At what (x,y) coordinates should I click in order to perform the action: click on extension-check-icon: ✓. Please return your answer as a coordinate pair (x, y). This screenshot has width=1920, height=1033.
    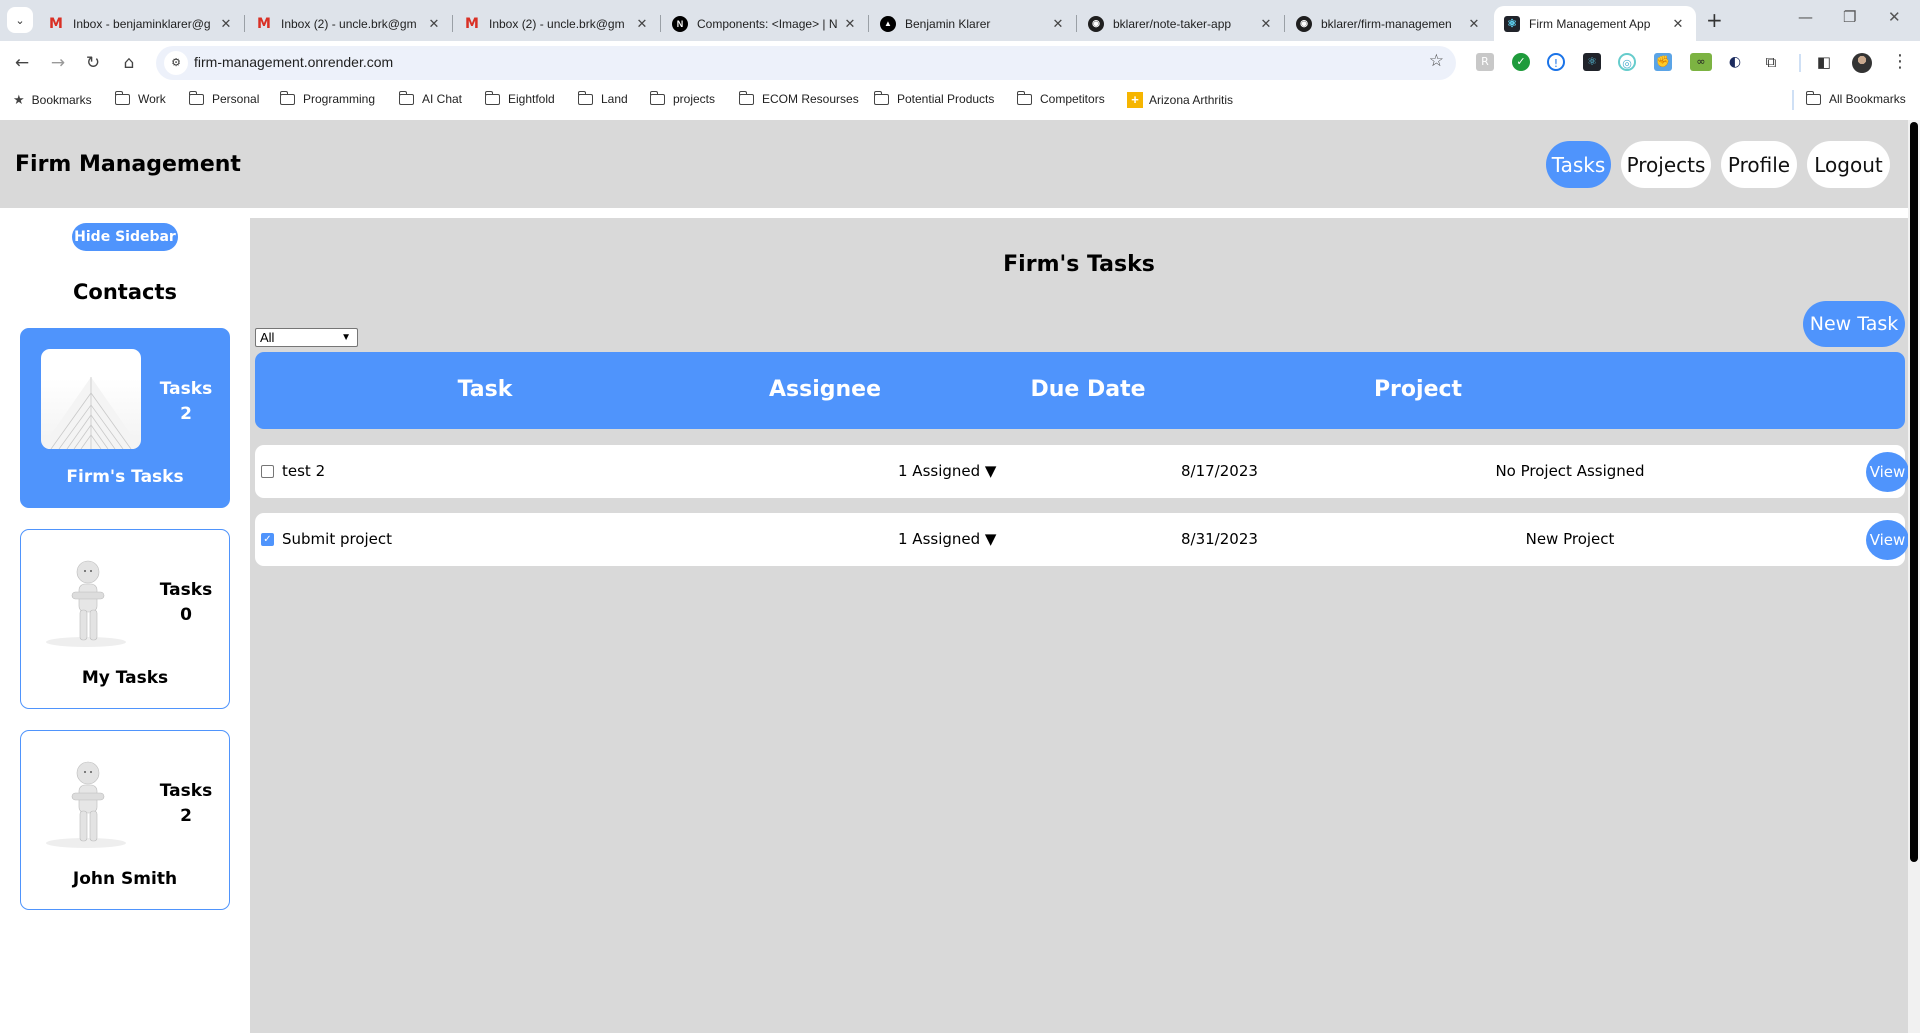
    Looking at the image, I should click on (1521, 62).